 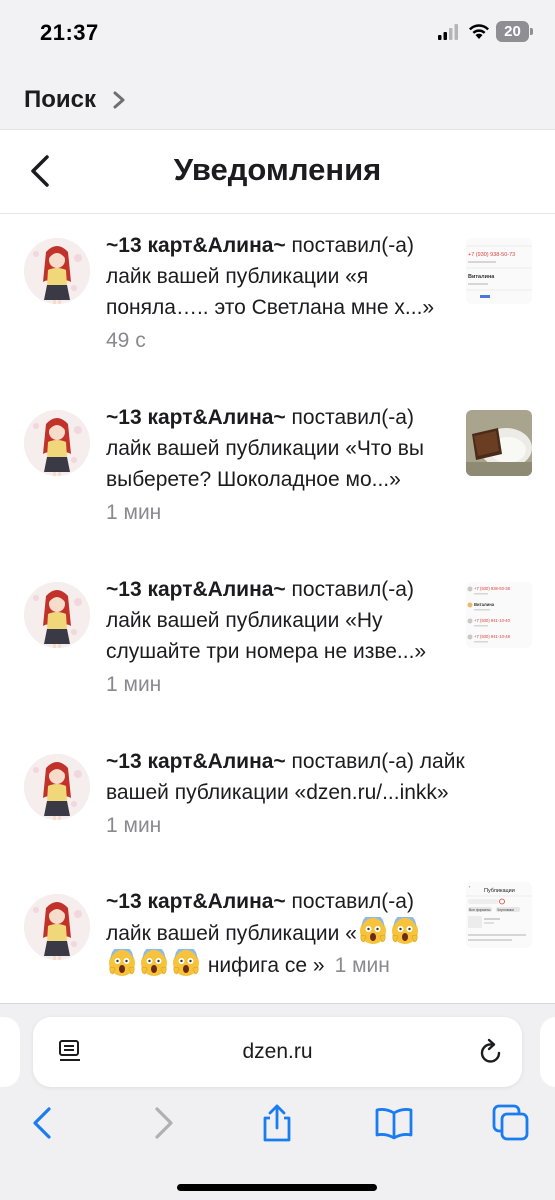 I want to click on notification-time: 49 с, so click(x=126, y=340).